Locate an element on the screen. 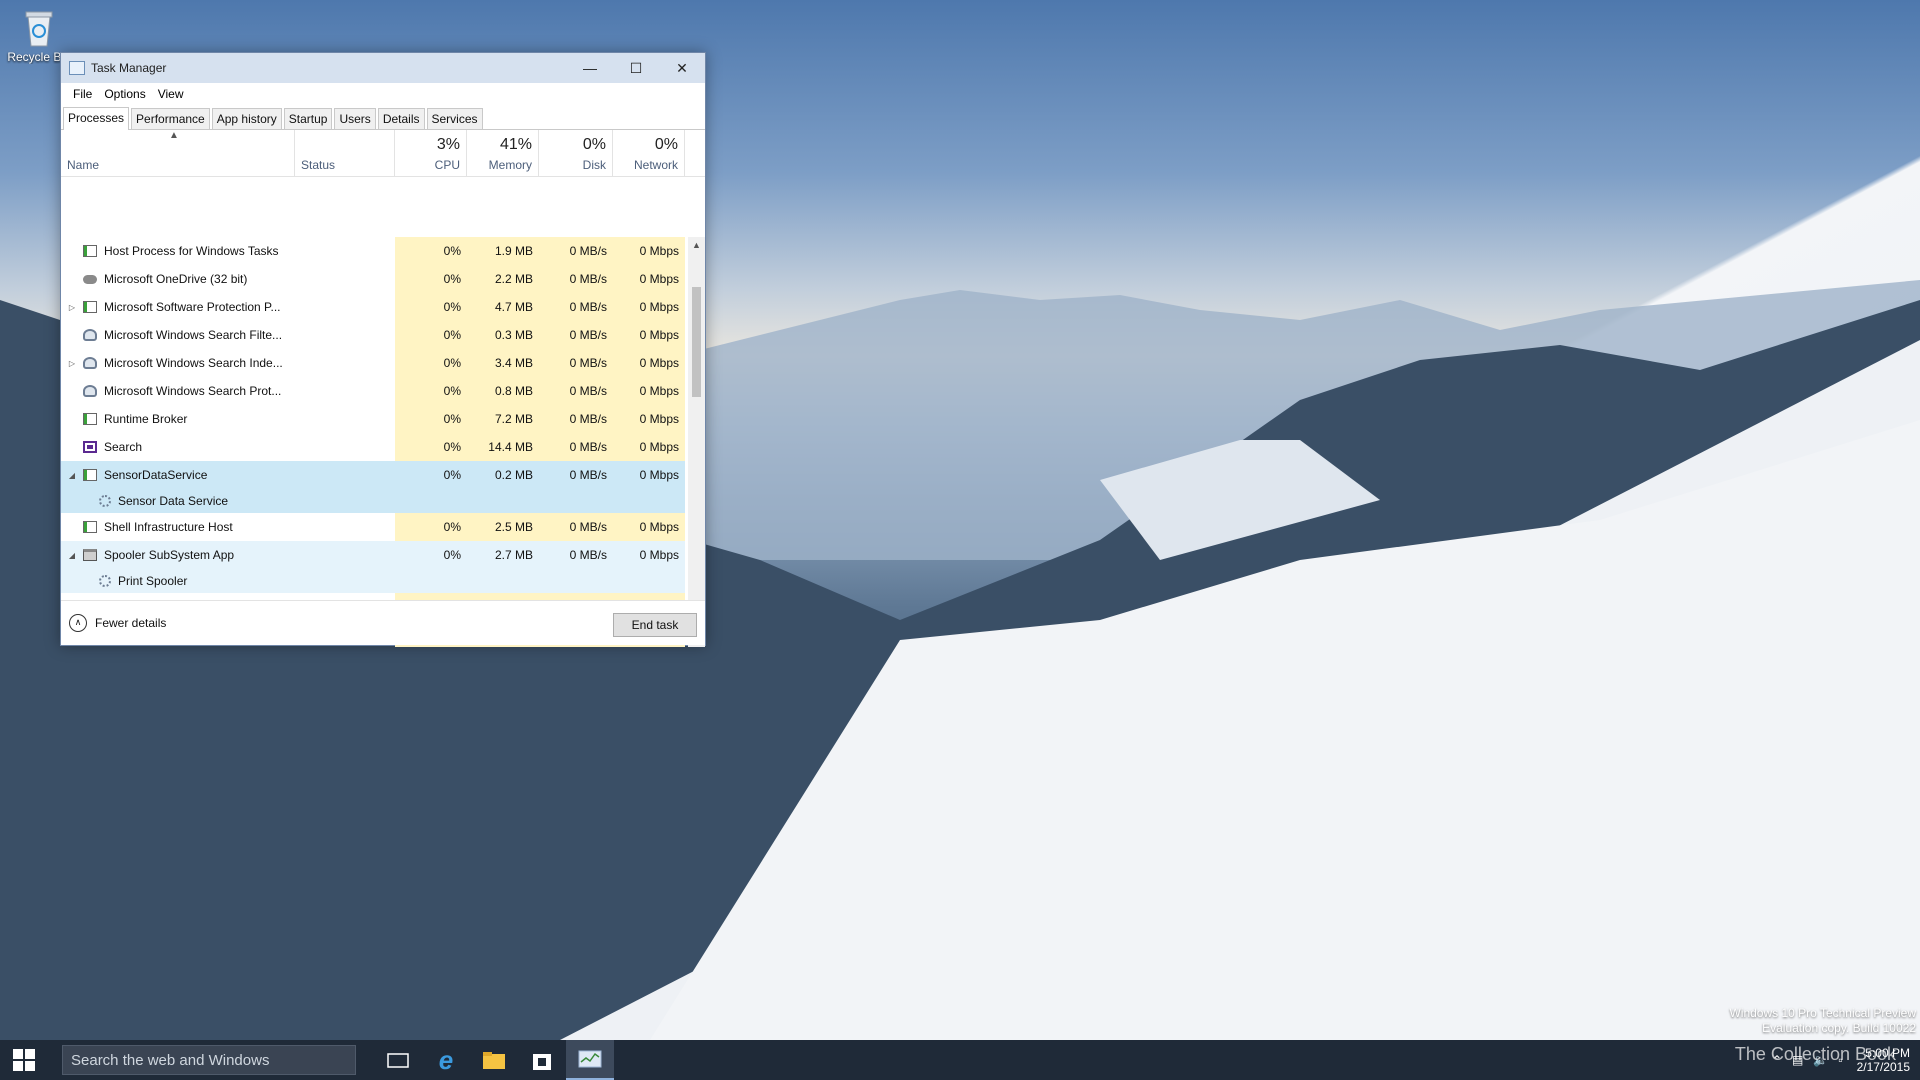 This screenshot has width=1920, height=1080. task-manager-icon is located at coordinates (590, 1059).